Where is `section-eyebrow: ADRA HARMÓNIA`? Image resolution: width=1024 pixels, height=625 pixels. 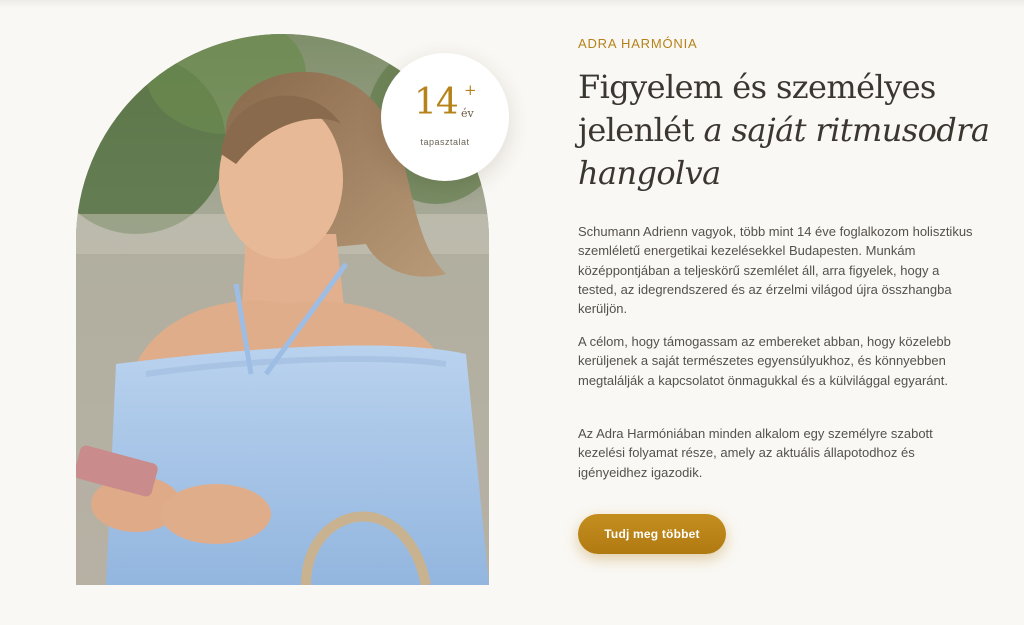 section-eyebrow: ADRA HARMÓNIA is located at coordinates (638, 43).